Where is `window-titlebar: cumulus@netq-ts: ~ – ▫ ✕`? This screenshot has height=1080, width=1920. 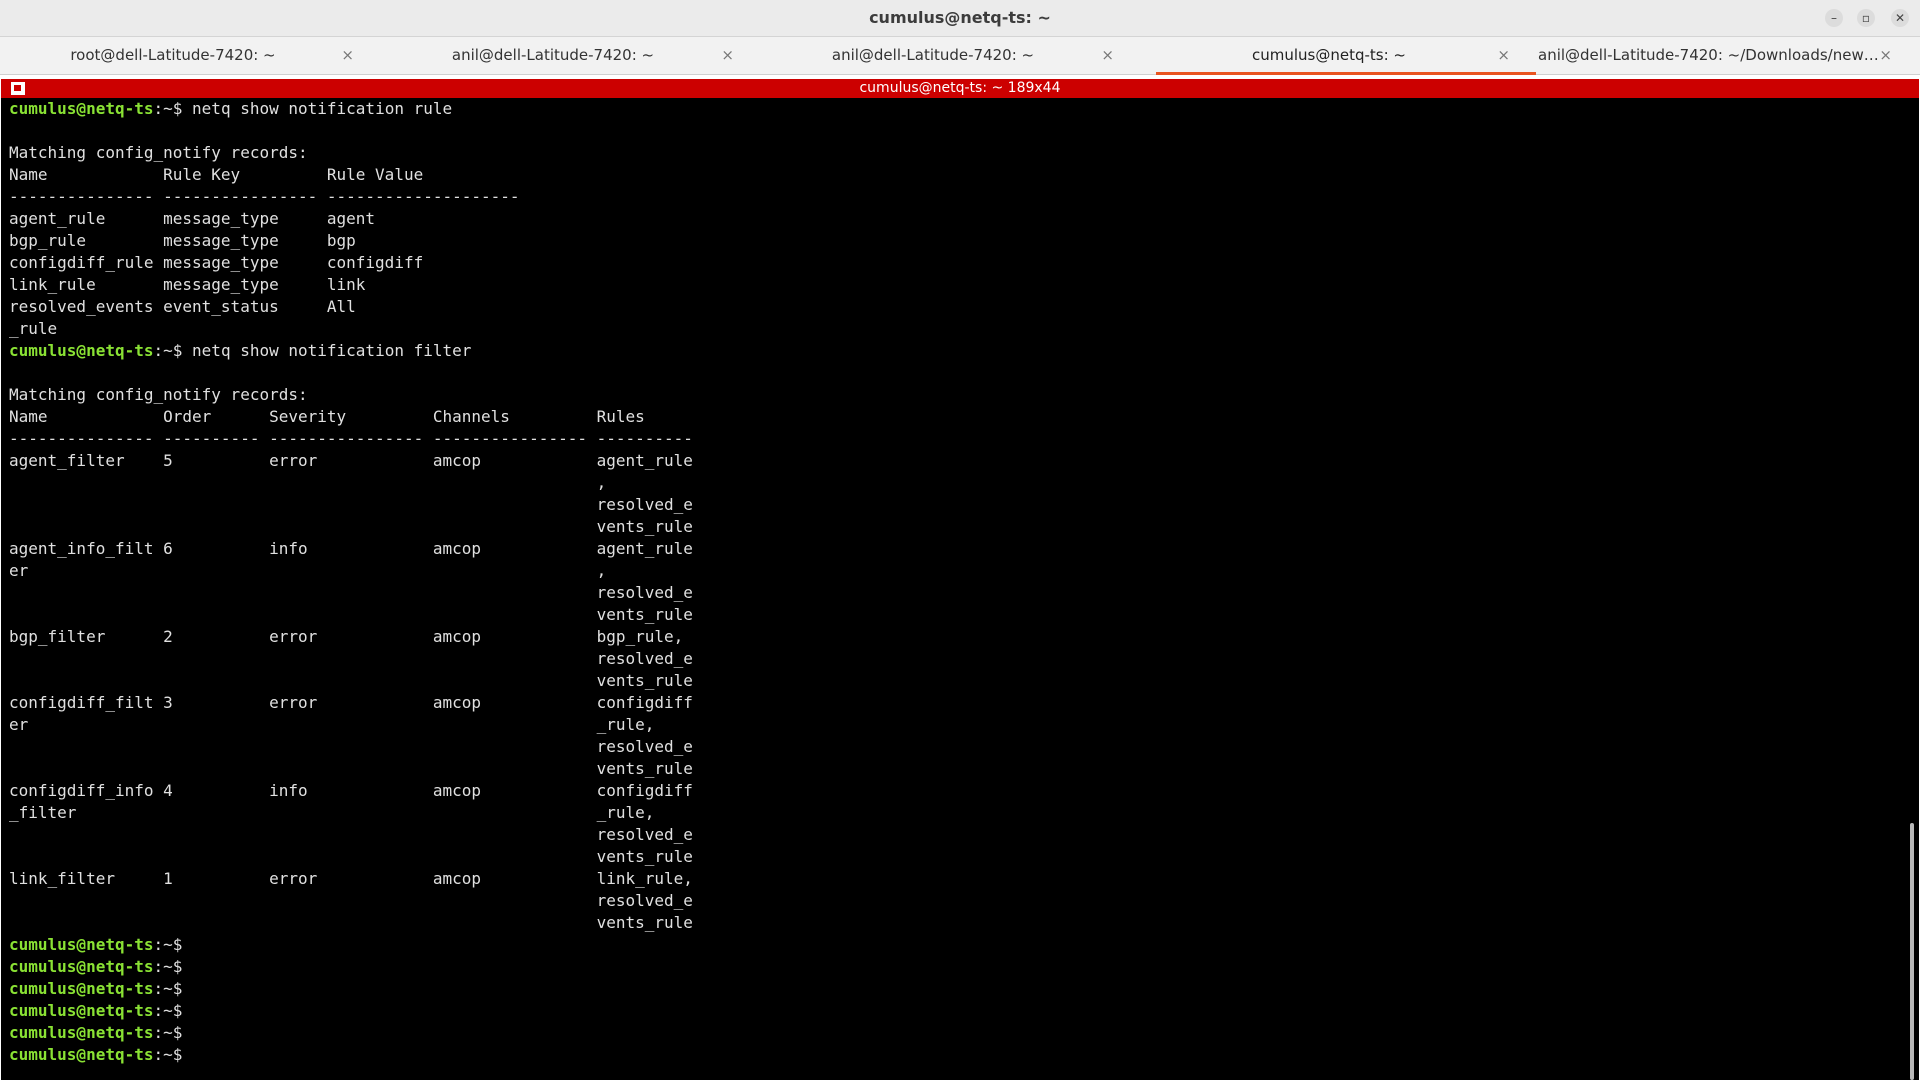
window-titlebar: cumulus@netq-ts: ~ – ▫ ✕ is located at coordinates (960, 18).